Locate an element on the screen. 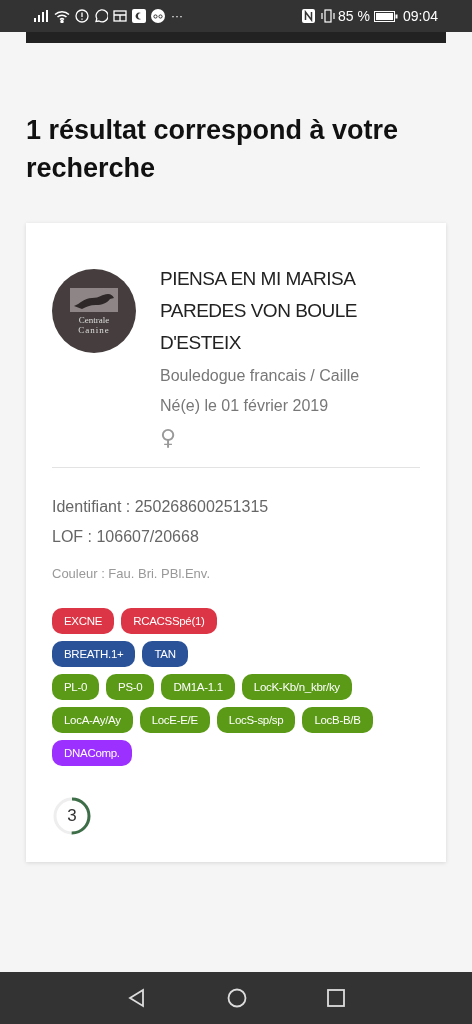 This screenshot has width=472, height=1024. tag: RCACSSpé(1) is located at coordinates (169, 620).